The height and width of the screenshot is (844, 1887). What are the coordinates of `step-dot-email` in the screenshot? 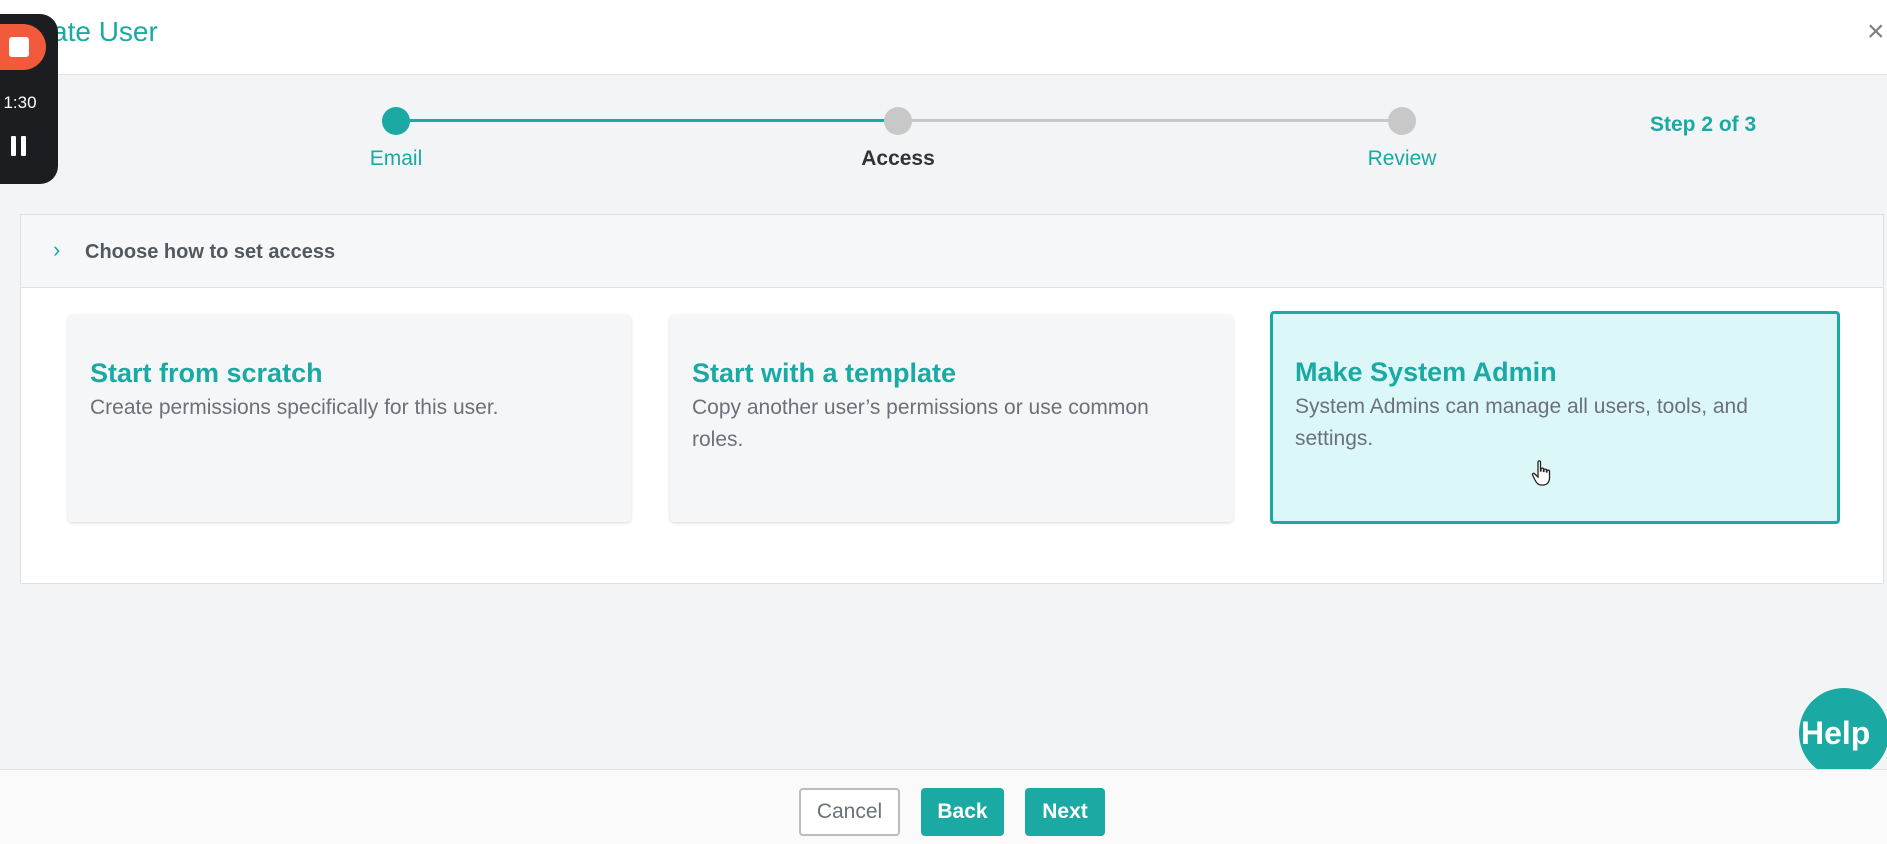 It's located at (396, 121).